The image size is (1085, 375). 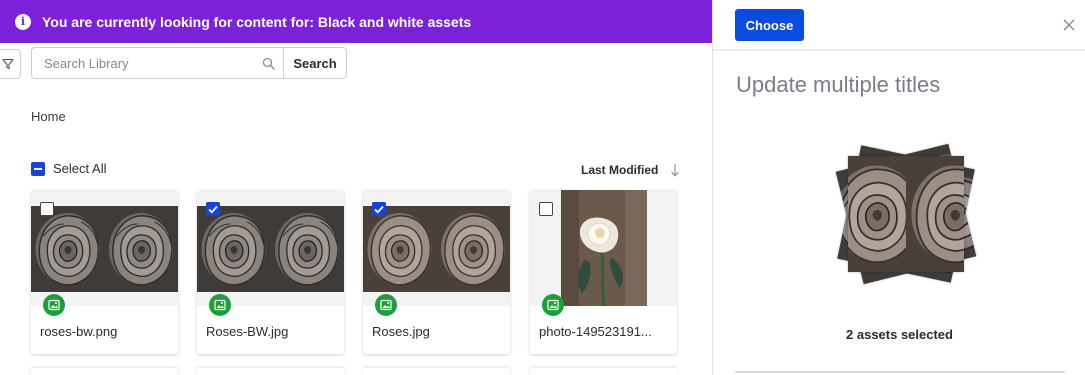 What do you see at coordinates (270, 272) in the screenshot?
I see `asset-card: Roses-BW.jpg` at bounding box center [270, 272].